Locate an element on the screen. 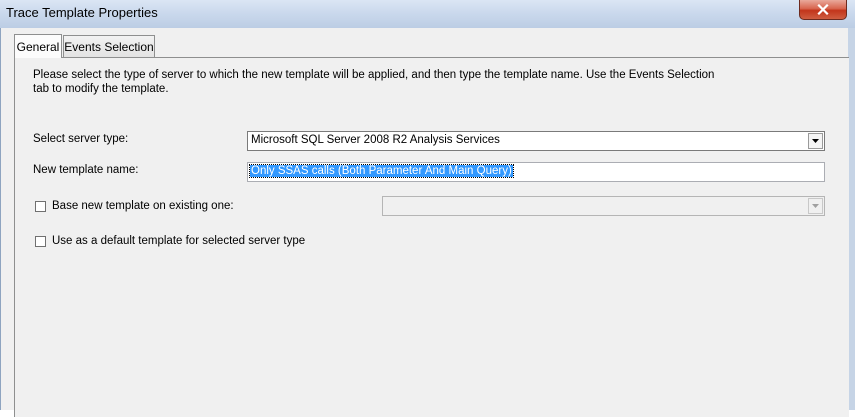 The image size is (855, 417). close-button is located at coordinates (823, 10).